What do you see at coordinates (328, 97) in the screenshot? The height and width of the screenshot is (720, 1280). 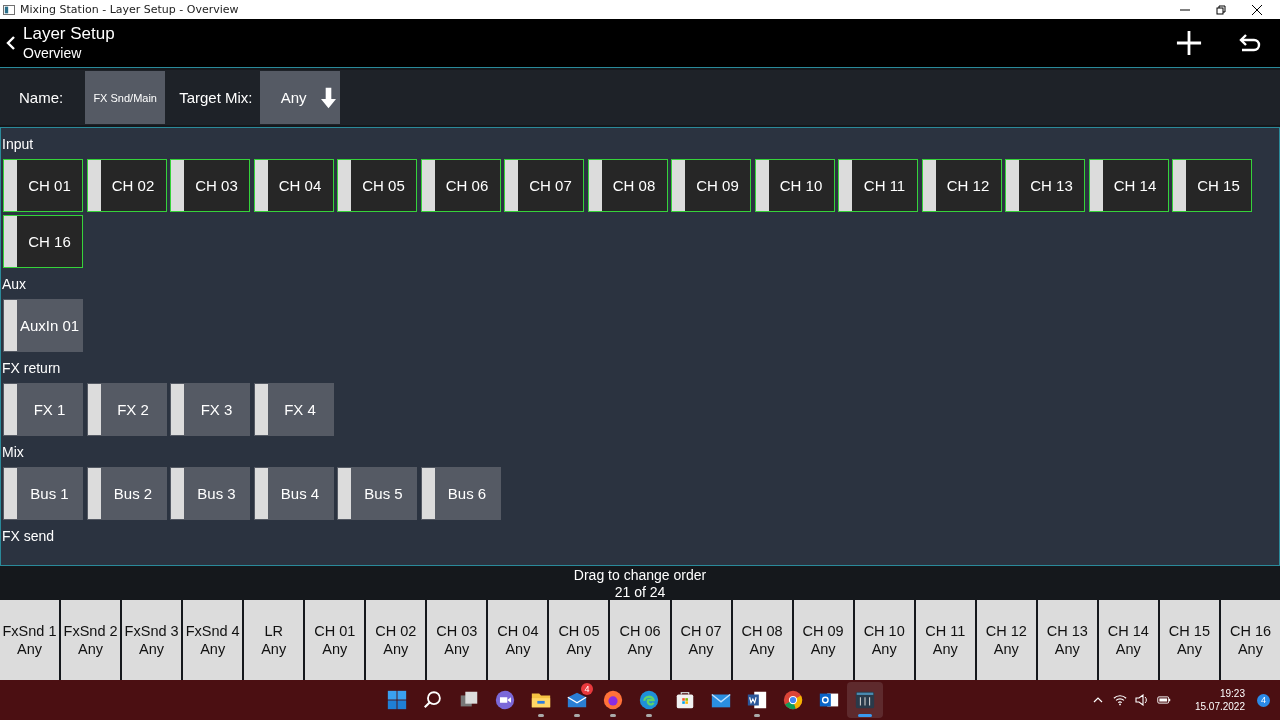 I see `down-arrow-icon` at bounding box center [328, 97].